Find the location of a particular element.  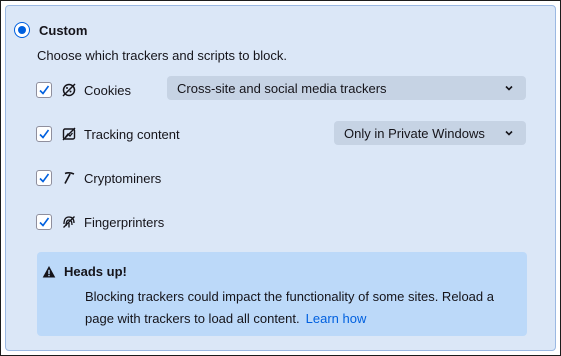

custom-radio-row: Custom is located at coordinates (50, 30).